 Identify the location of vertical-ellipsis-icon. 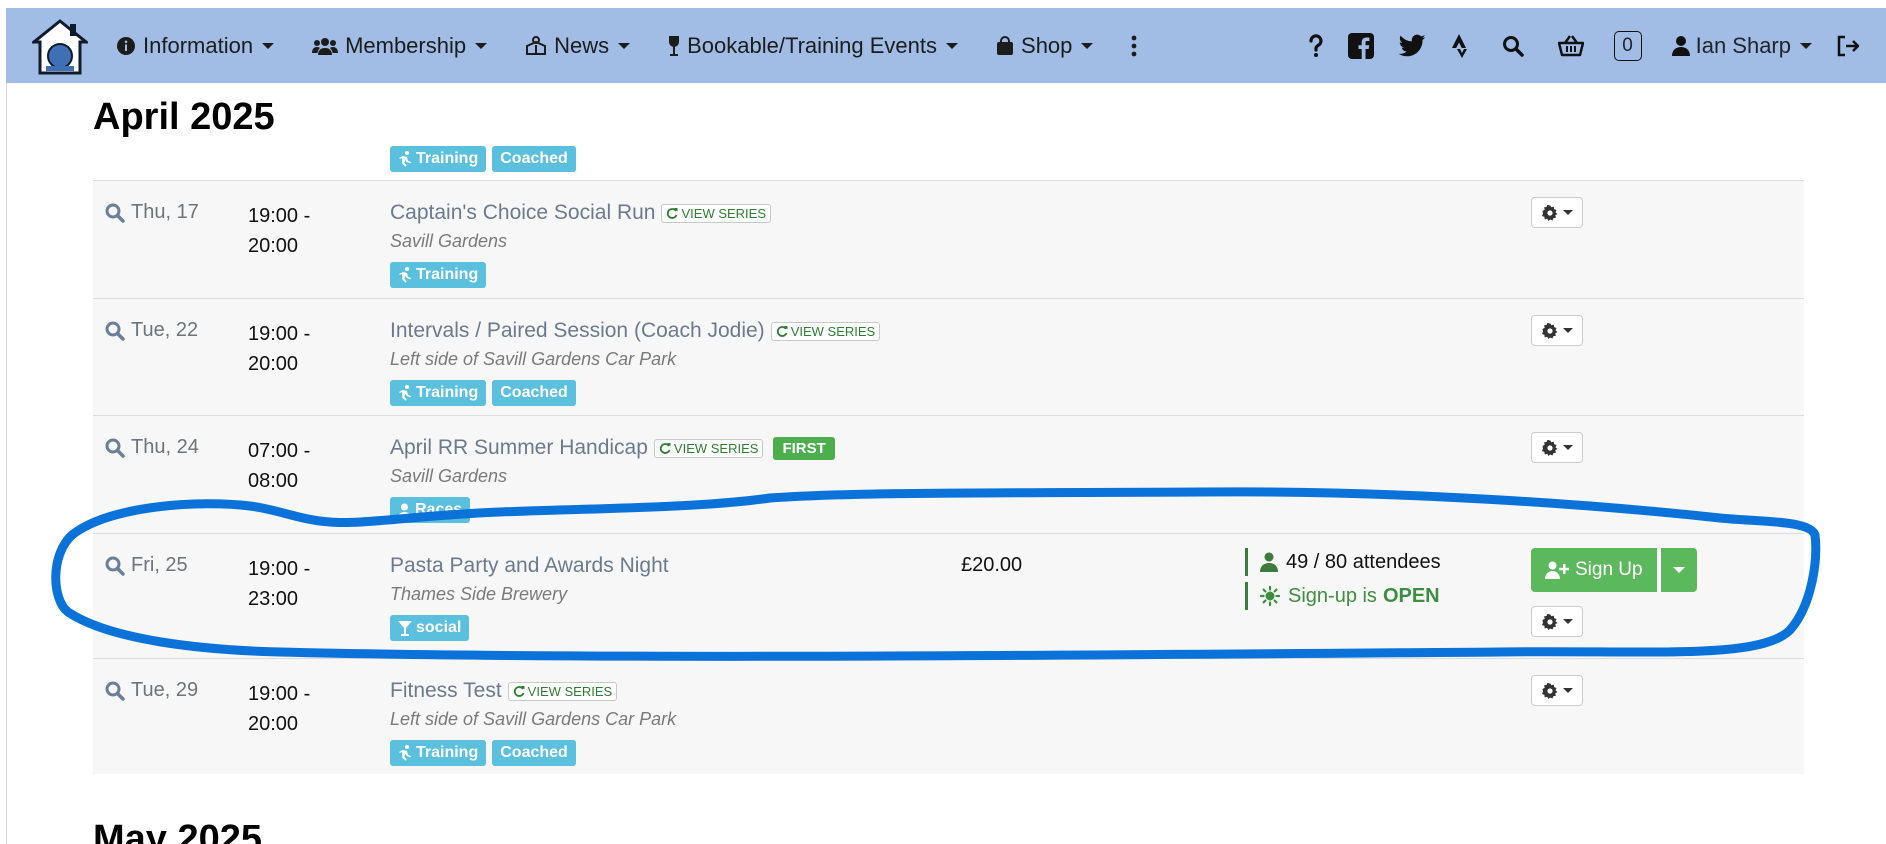
(1134, 45).